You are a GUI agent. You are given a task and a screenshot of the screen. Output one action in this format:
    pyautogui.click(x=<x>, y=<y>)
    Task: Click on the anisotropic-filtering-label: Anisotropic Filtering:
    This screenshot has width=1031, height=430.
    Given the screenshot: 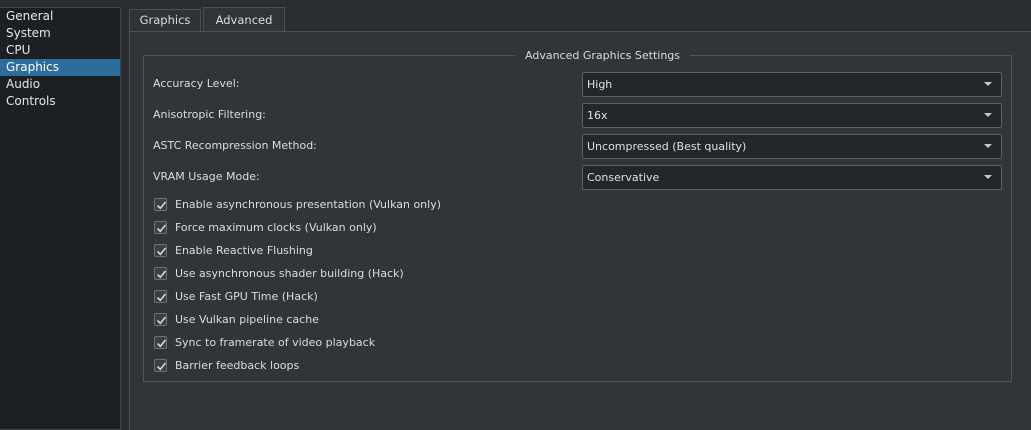 What is the action you would take?
    pyautogui.click(x=209, y=114)
    